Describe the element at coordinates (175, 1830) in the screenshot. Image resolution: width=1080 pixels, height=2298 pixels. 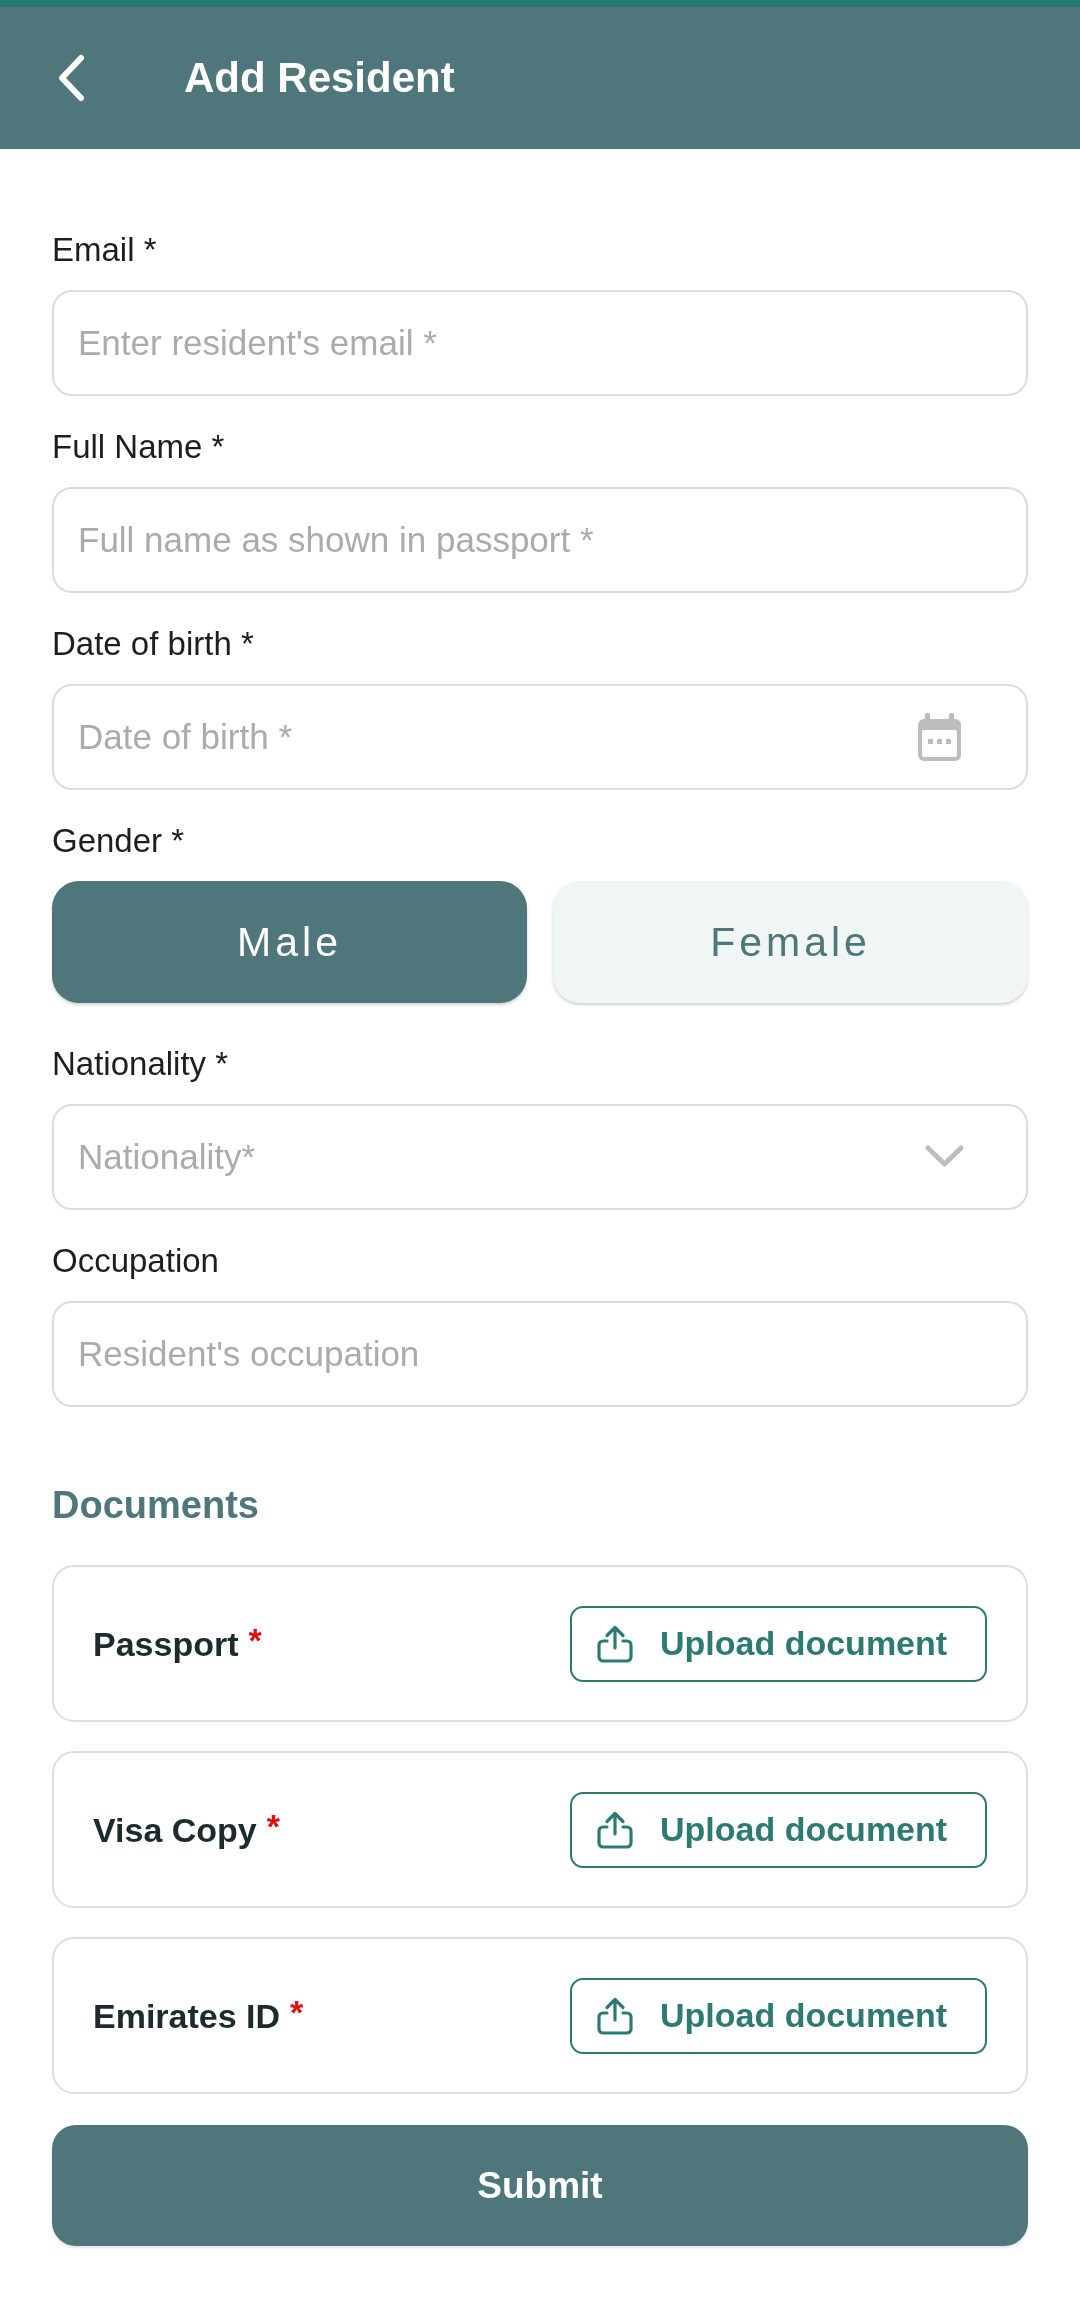
I see `document-name: Visa Copy` at that location.